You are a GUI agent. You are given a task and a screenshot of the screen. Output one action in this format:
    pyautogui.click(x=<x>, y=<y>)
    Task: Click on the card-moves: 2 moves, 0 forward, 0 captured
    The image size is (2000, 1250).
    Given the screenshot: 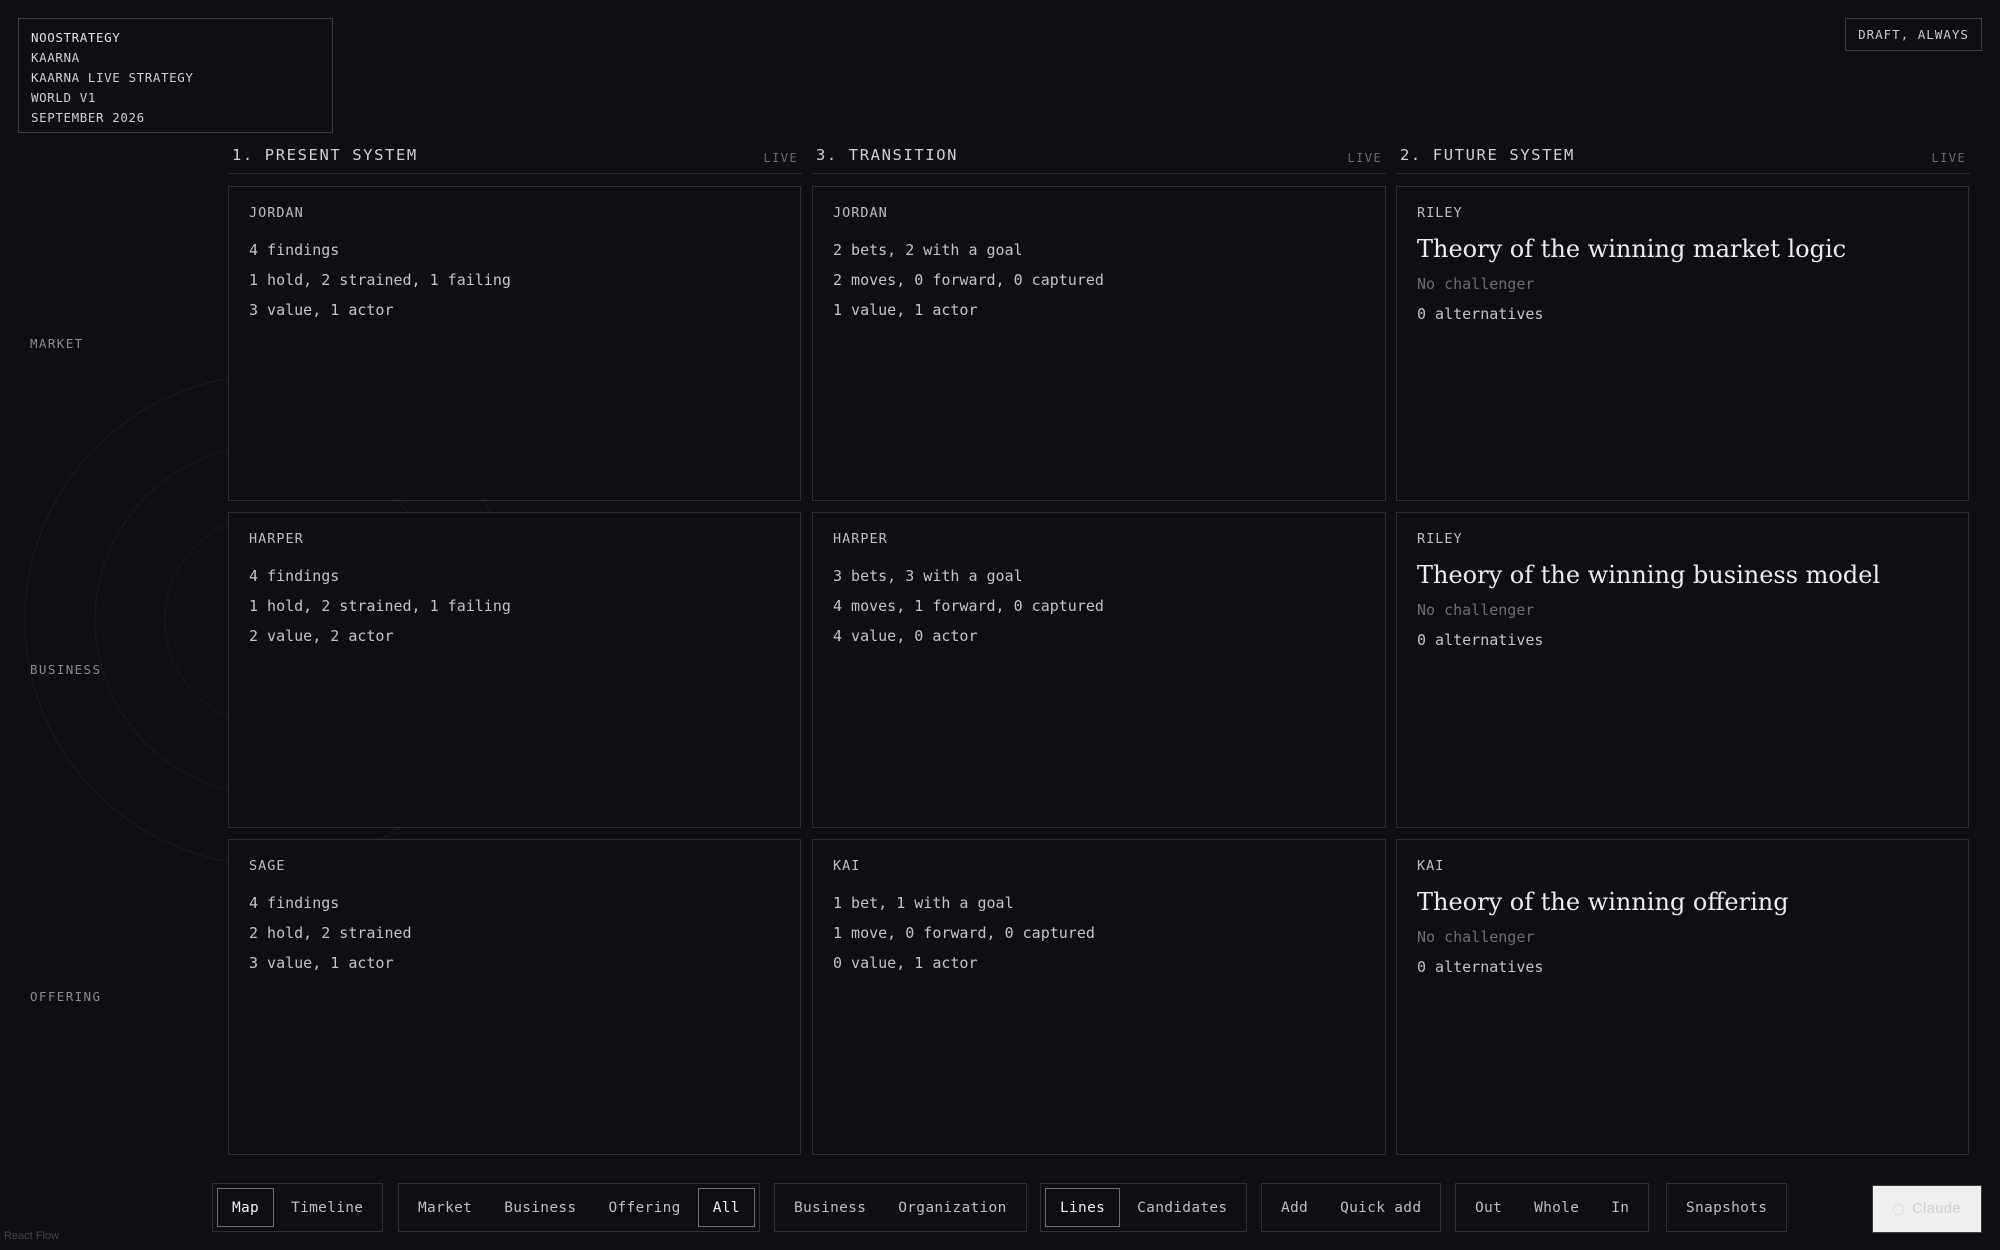 What is the action you would take?
    pyautogui.click(x=968, y=280)
    